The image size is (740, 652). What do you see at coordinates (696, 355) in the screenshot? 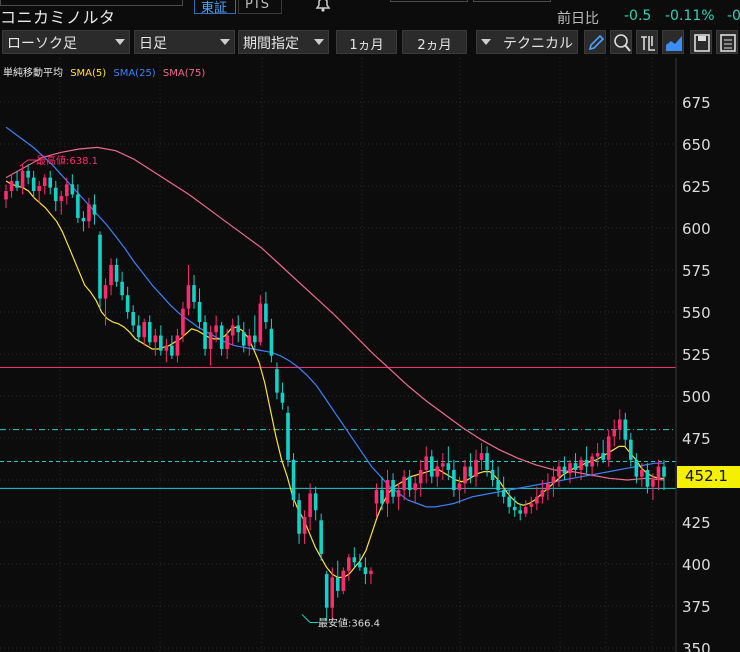
I see `y-tick-label: 525` at bounding box center [696, 355].